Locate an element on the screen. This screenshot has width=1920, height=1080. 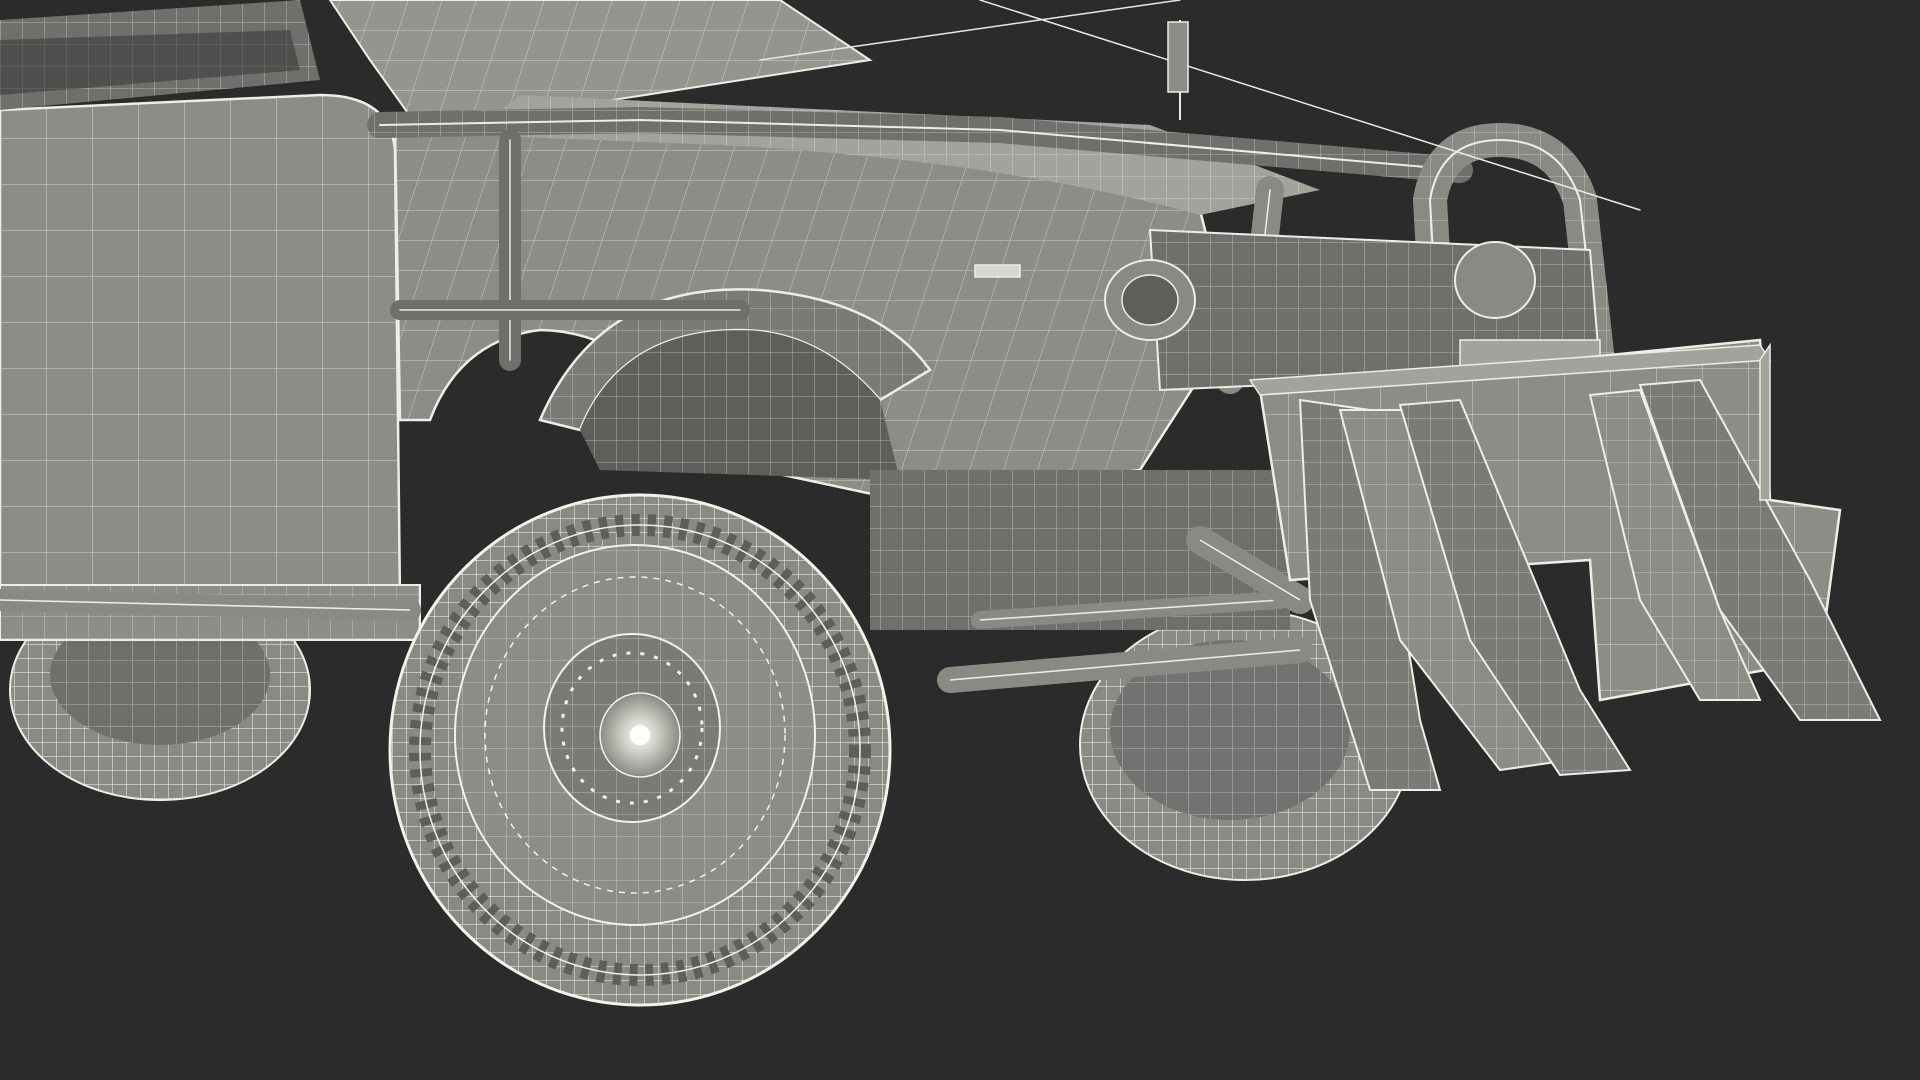
antenna-flag is located at coordinates (1178, 70).